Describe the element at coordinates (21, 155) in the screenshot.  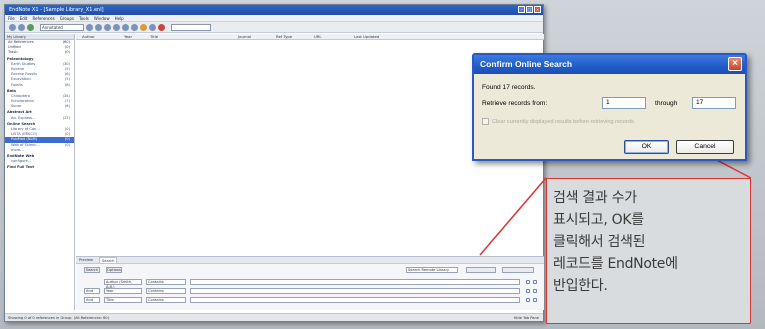
I see `group-label: EndNote Web` at that location.